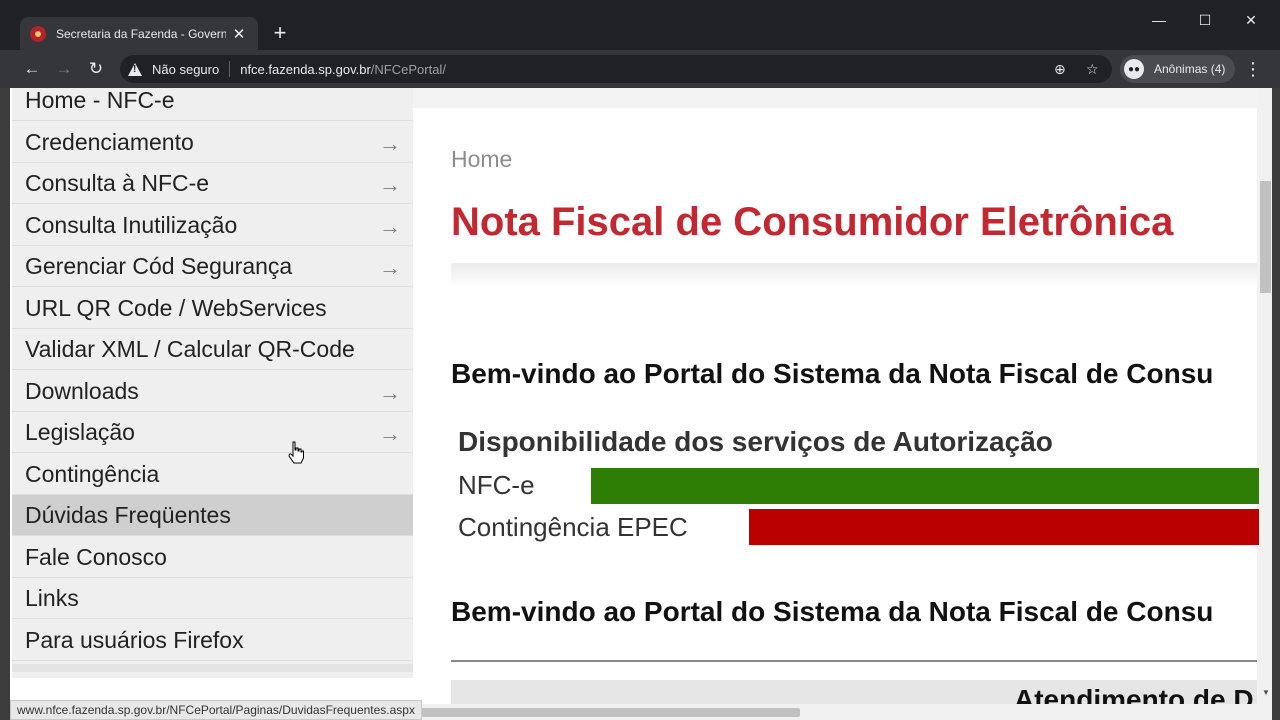 This screenshot has height=720, width=1280. I want to click on sidebar-item-label: Contingência, so click(92, 473).